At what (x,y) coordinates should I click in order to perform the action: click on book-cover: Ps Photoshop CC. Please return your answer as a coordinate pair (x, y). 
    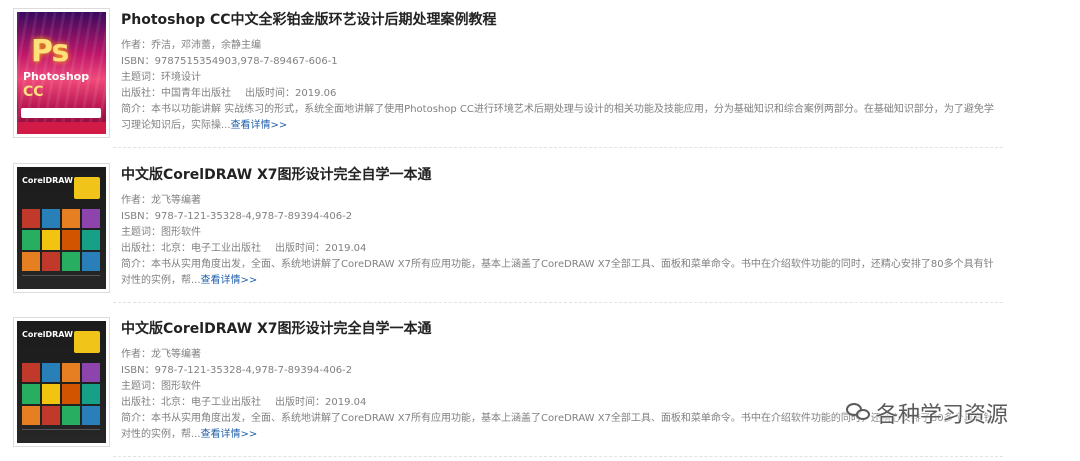
    Looking at the image, I should click on (61, 73).